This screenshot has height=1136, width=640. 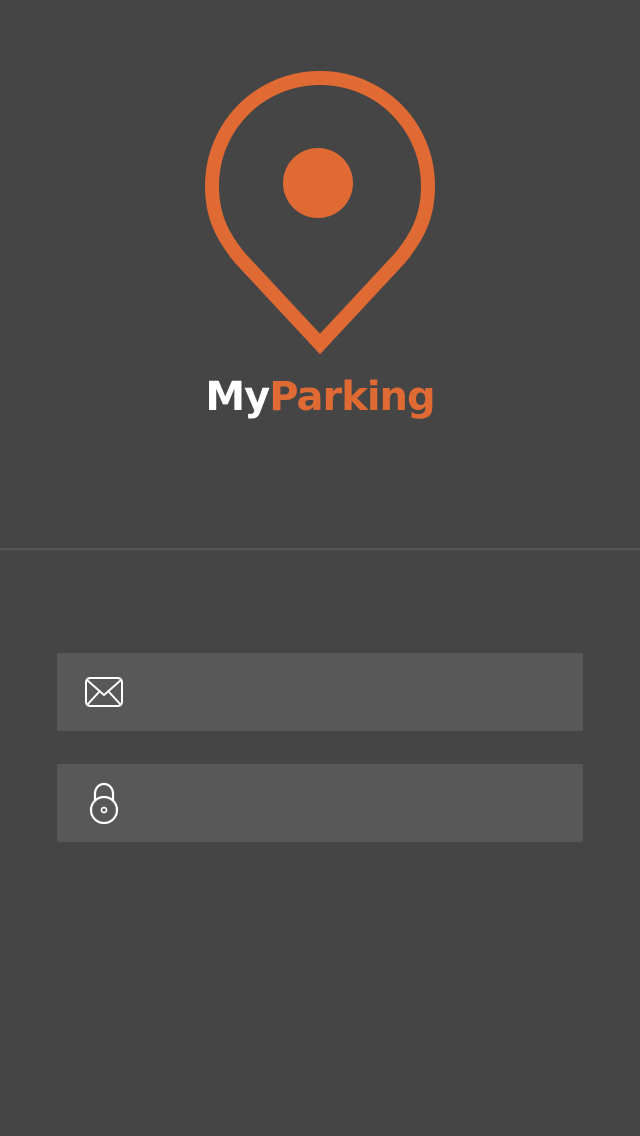 I want to click on password-field, so click(x=320, y=803).